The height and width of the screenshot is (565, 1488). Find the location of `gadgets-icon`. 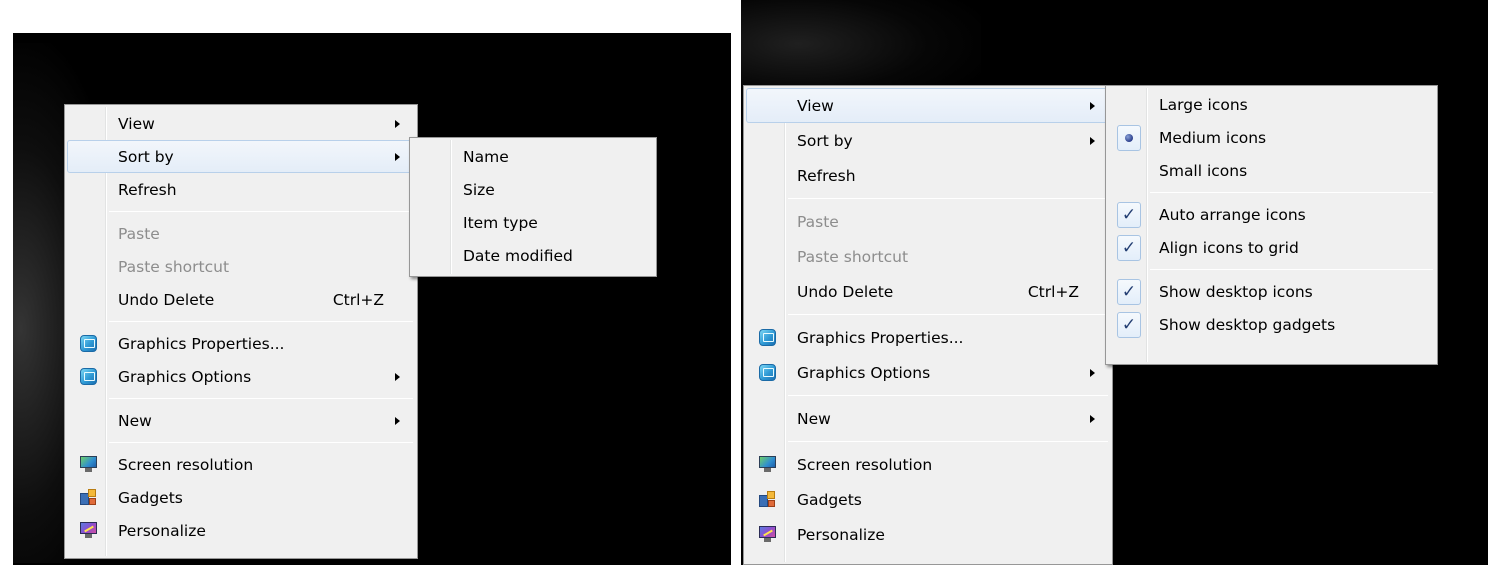

gadgets-icon is located at coordinates (767, 499).